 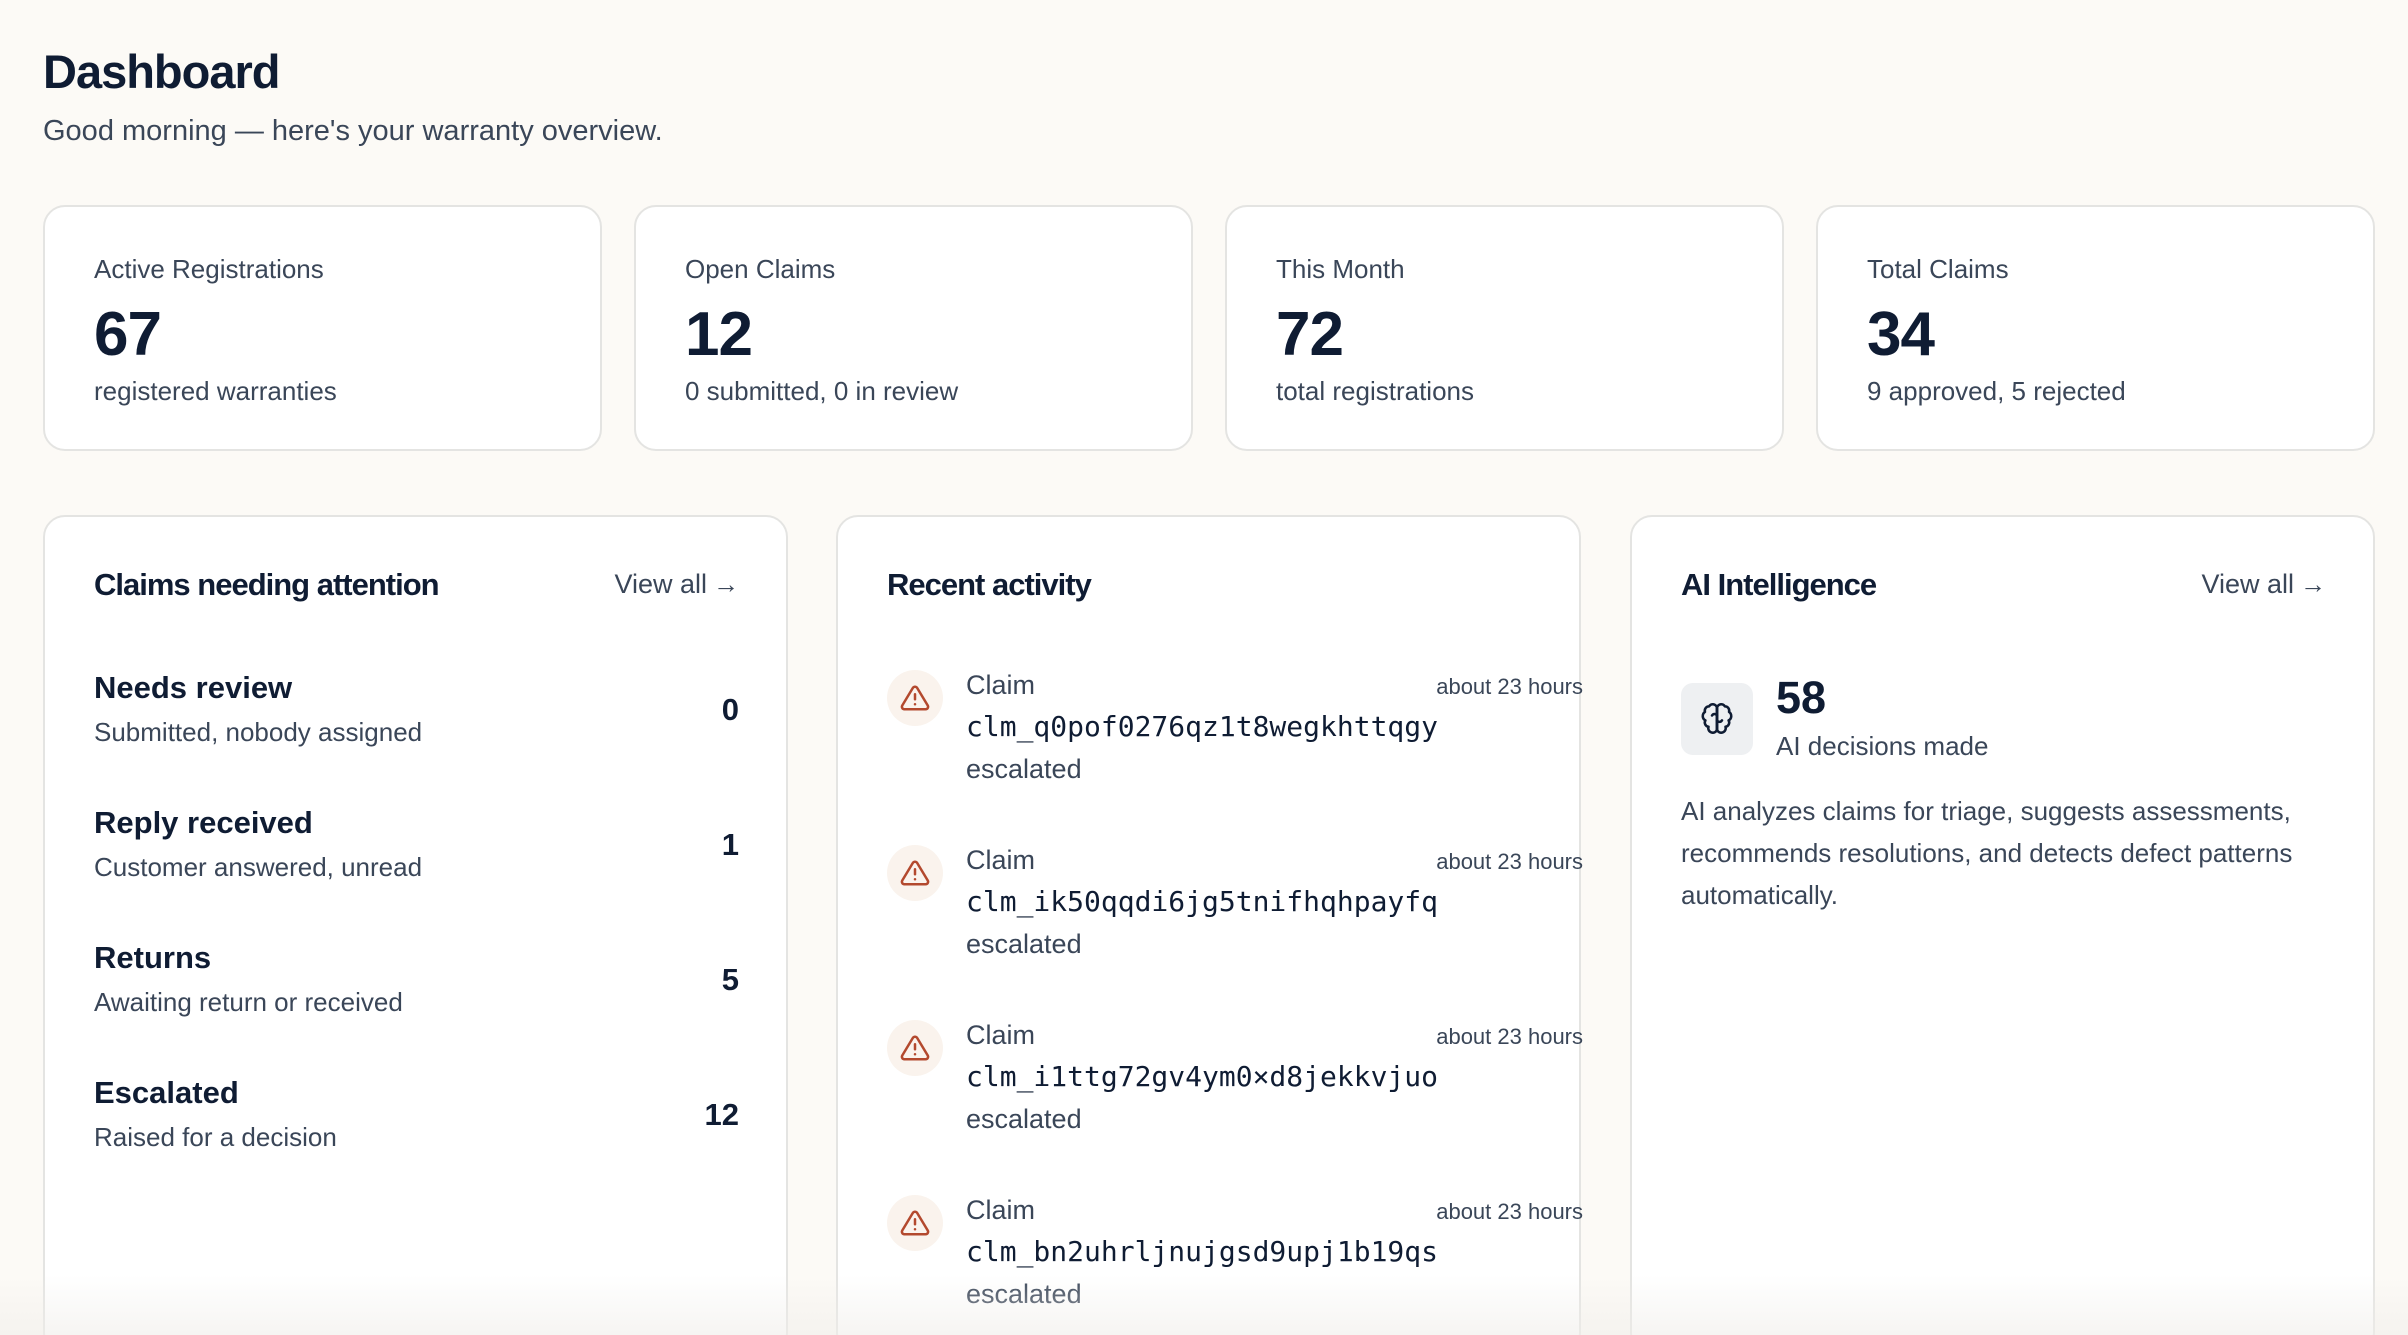 I want to click on stat-value: 72, so click(x=1310, y=334).